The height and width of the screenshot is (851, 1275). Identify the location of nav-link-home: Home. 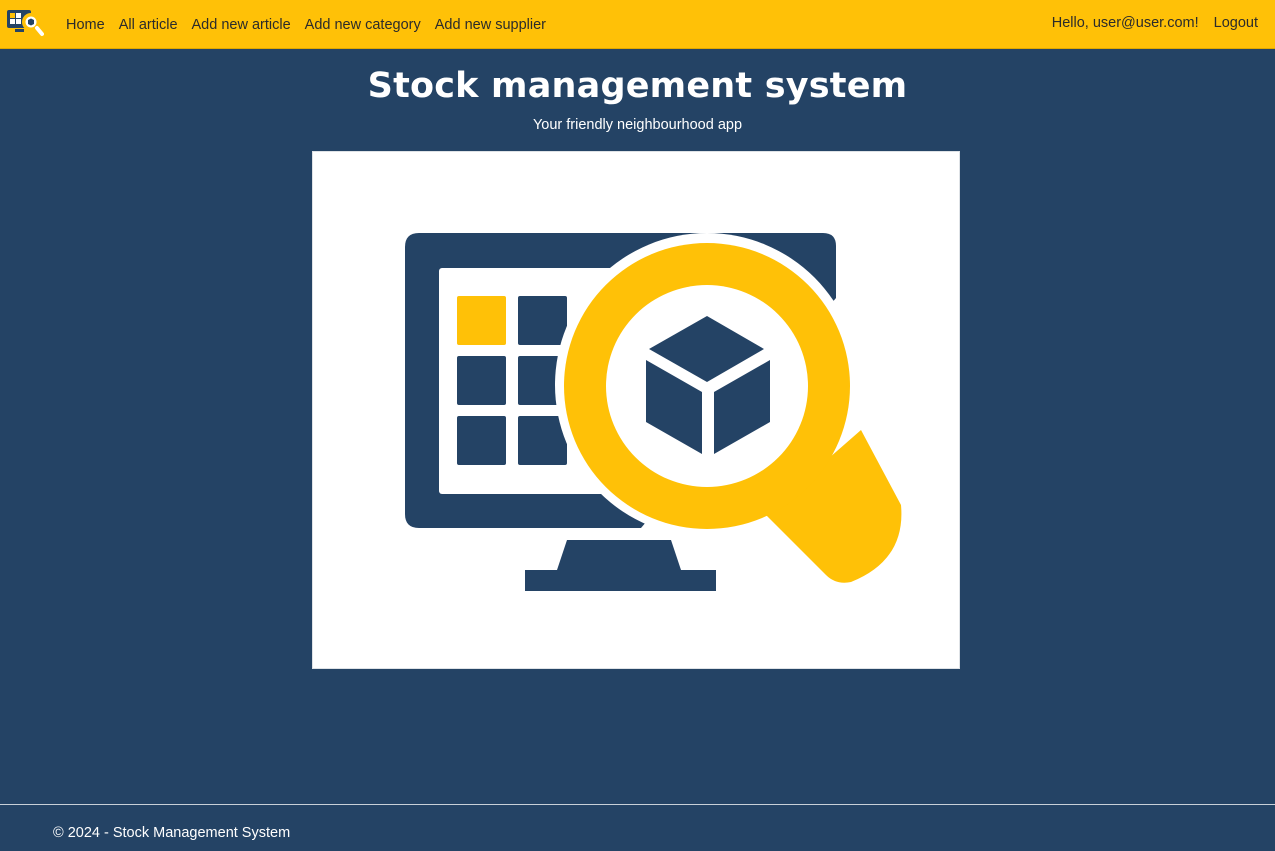
(85, 25).